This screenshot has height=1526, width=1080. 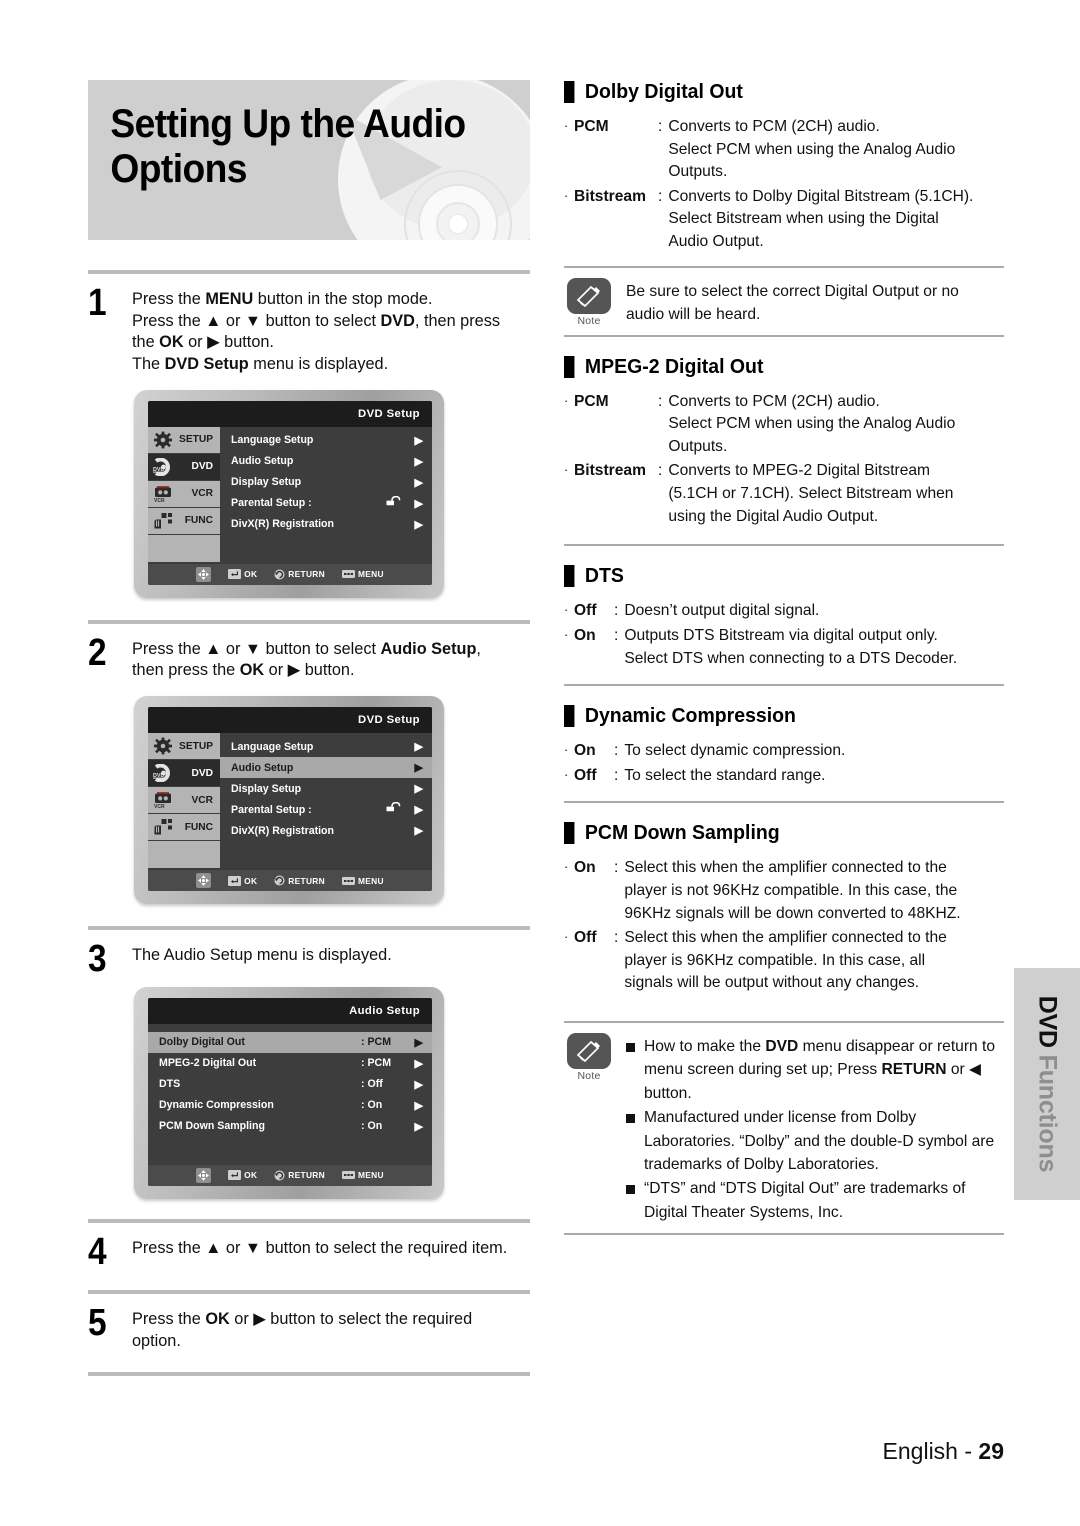 What do you see at coordinates (773, 576) in the screenshot?
I see `section-heading-dts: DTS` at bounding box center [773, 576].